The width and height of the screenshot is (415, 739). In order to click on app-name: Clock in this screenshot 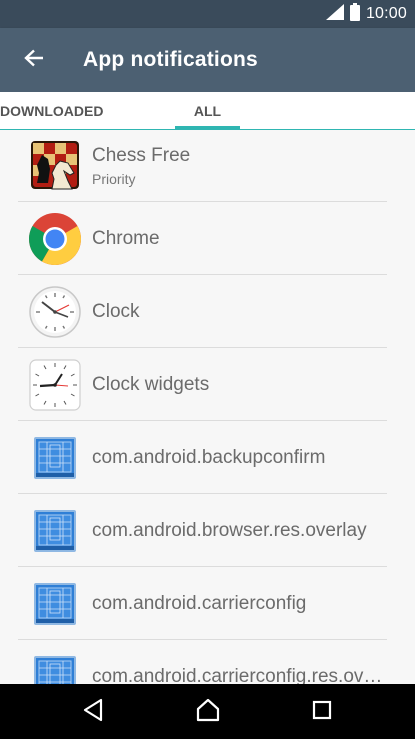, I will do `click(116, 311)`.